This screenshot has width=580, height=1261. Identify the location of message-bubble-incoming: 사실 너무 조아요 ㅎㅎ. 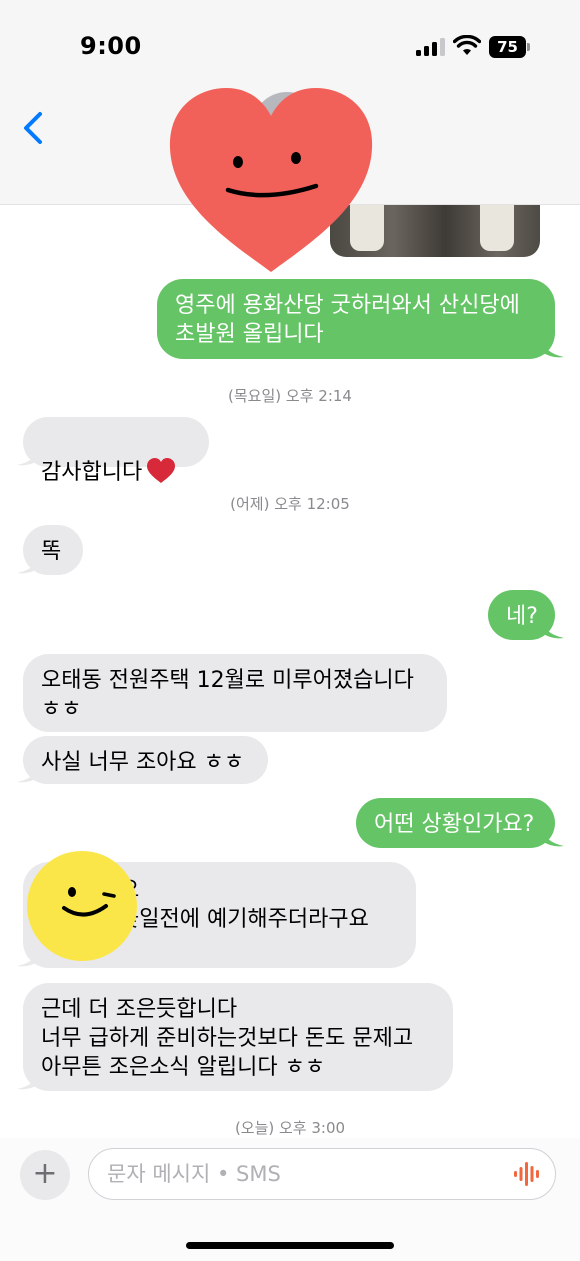
(145, 760).